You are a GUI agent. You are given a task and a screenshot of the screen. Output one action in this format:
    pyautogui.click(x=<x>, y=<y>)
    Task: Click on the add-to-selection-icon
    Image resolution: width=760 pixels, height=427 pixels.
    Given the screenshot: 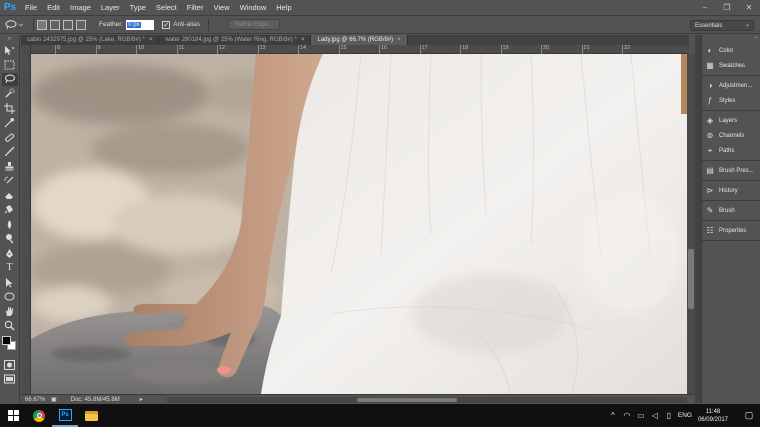 What is the action you would take?
    pyautogui.click(x=55, y=24)
    